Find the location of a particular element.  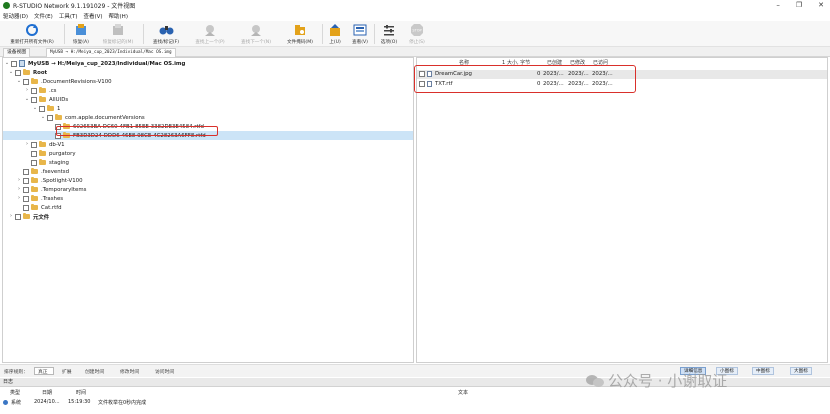

svg-text: STOP is located at coordinates (416, 31).